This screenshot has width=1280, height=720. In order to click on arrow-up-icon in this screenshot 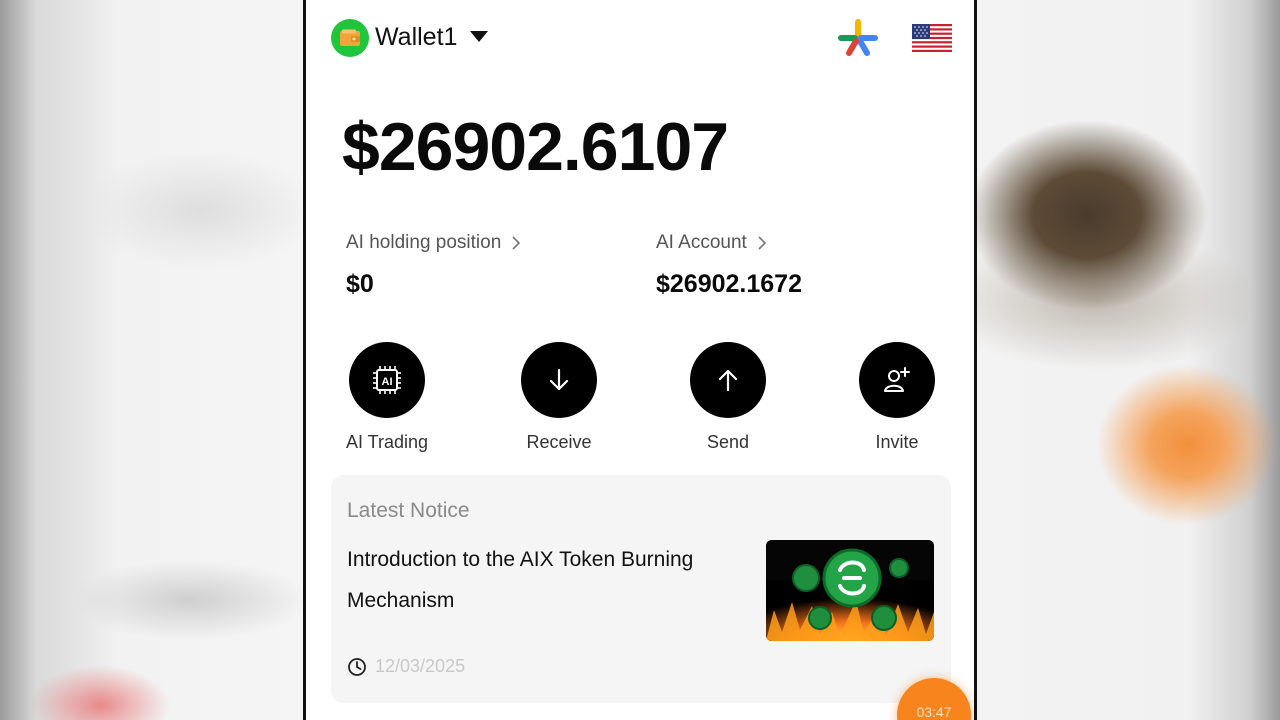, I will do `click(728, 380)`.